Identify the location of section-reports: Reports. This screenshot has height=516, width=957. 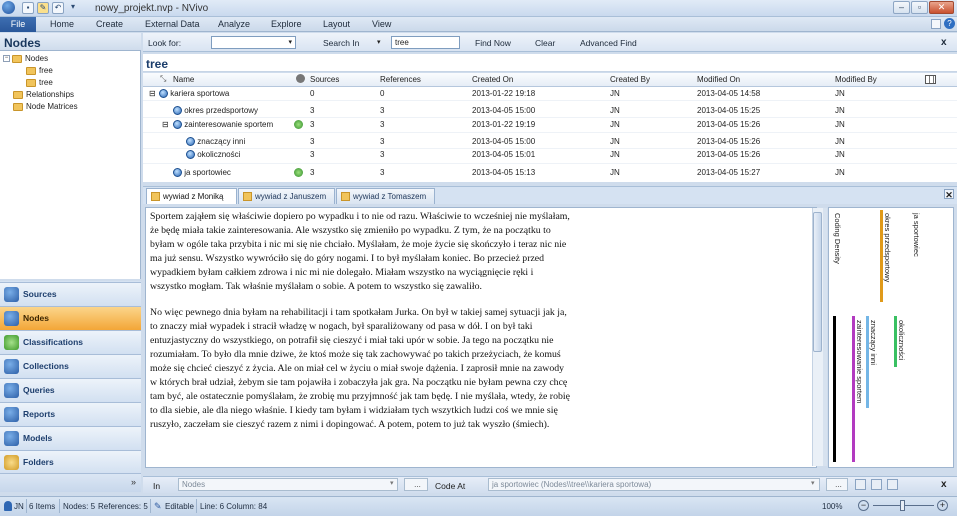
(70, 414).